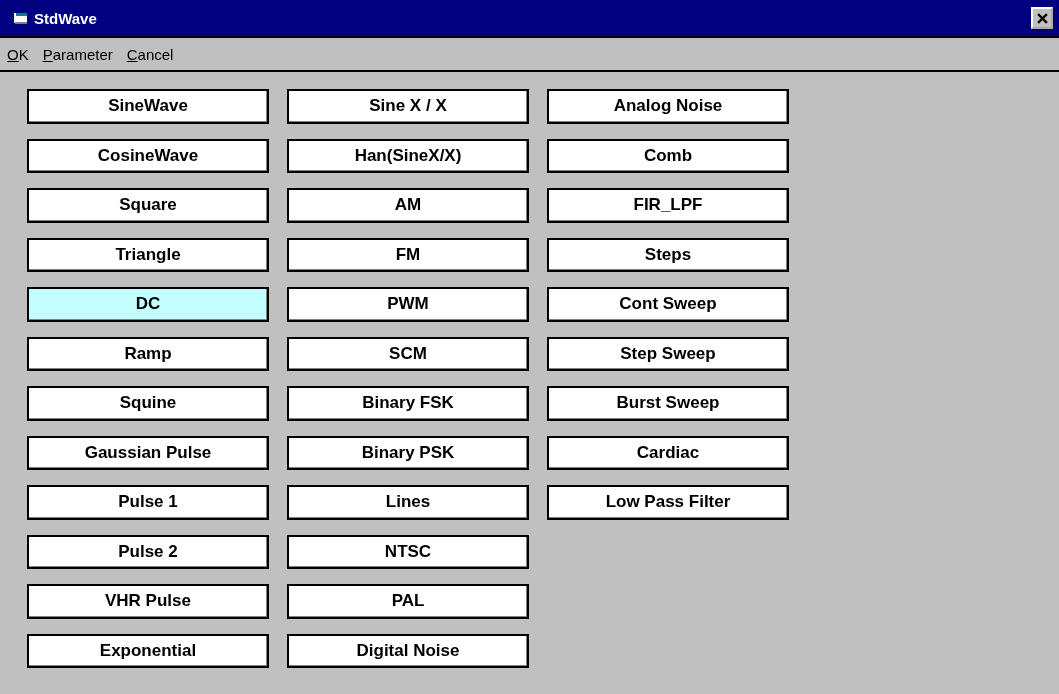 Image resolution: width=1059 pixels, height=694 pixels. I want to click on waveform-button: DC, so click(148, 304).